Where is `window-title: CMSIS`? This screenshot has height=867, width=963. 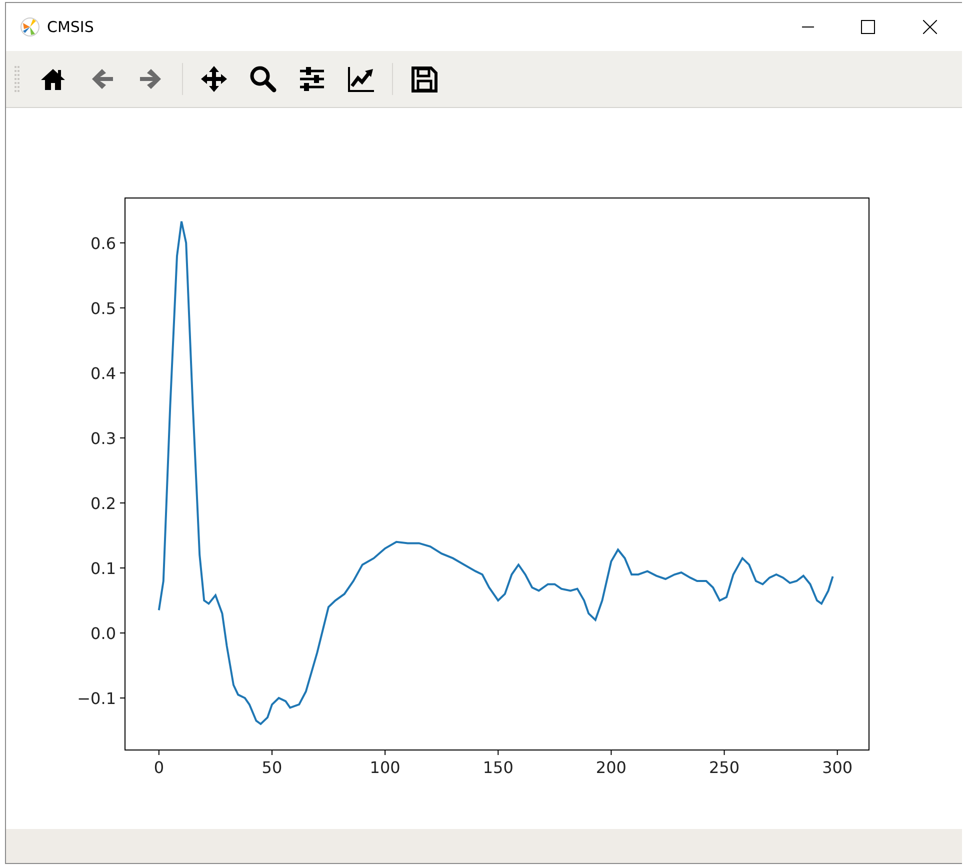 window-title: CMSIS is located at coordinates (70, 27).